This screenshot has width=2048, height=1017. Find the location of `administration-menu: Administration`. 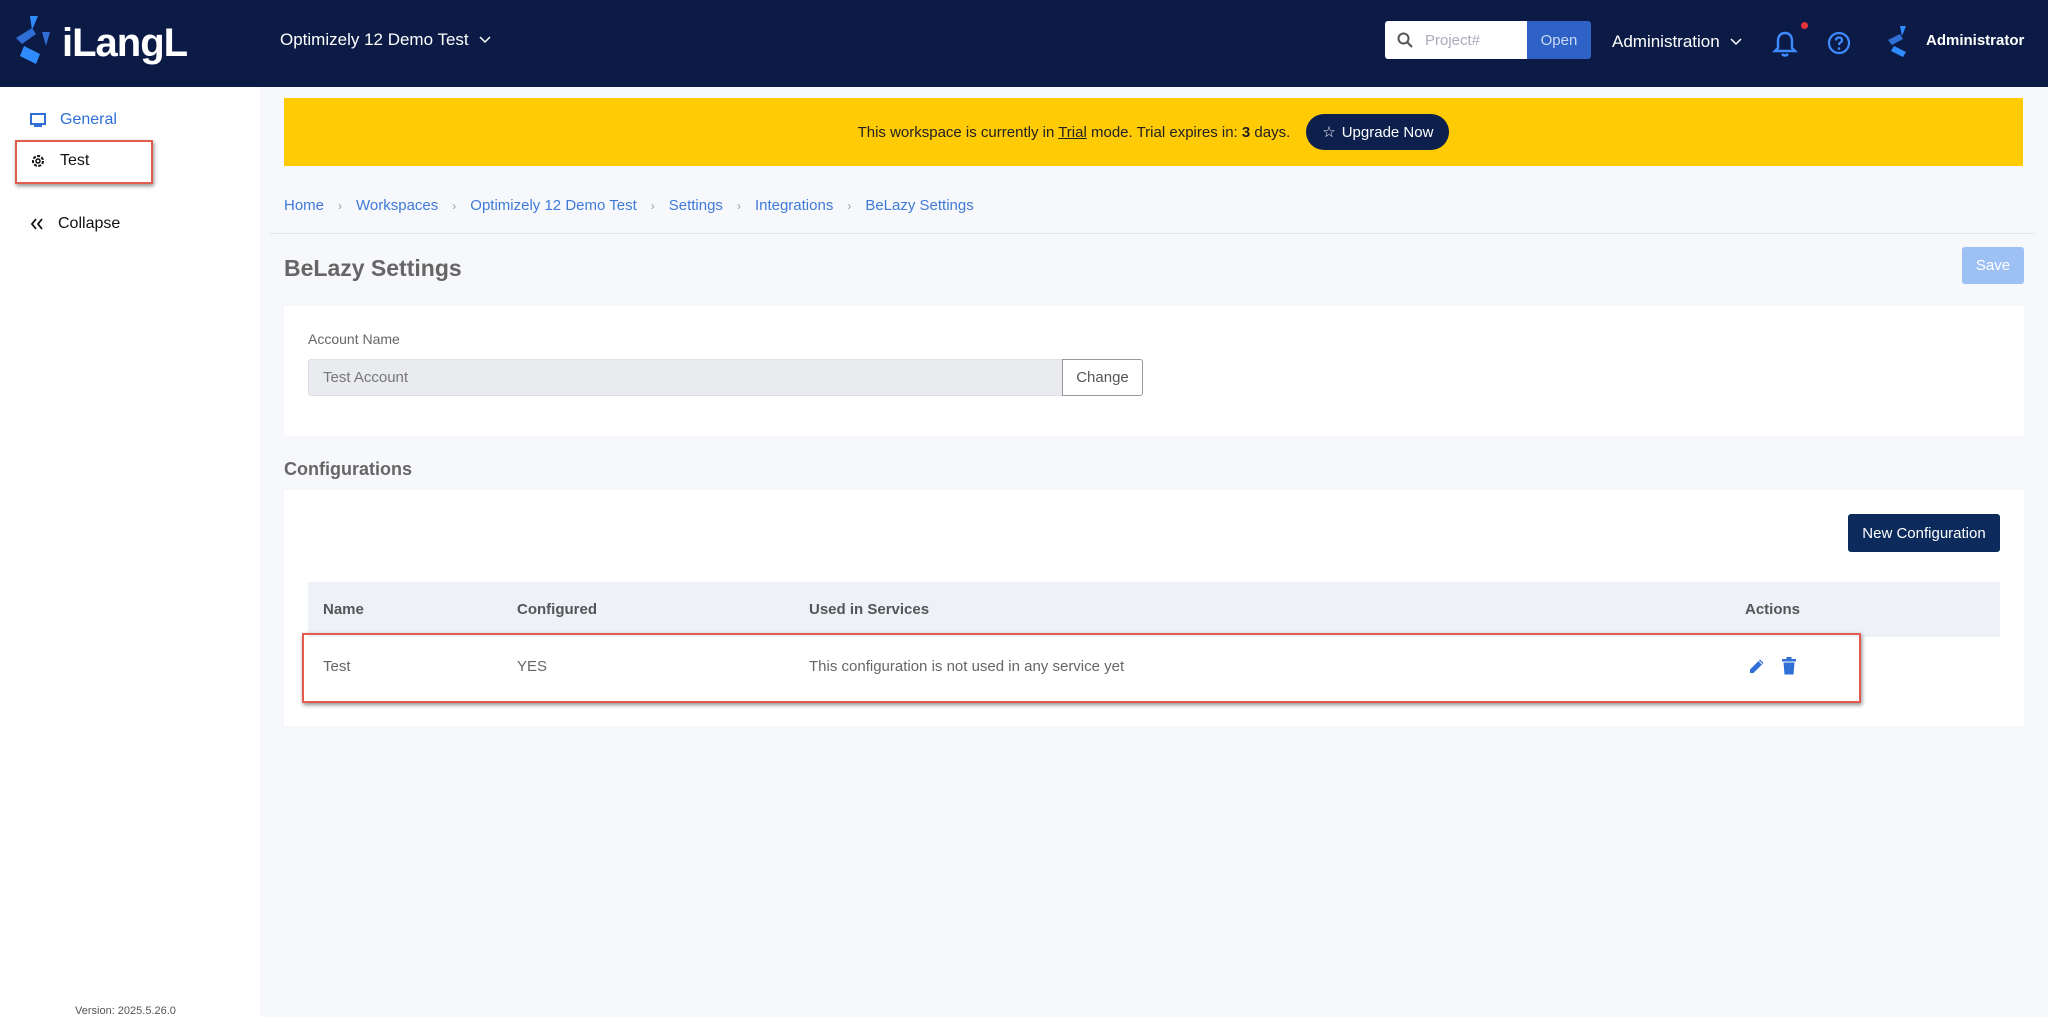

administration-menu: Administration is located at coordinates (1677, 42).